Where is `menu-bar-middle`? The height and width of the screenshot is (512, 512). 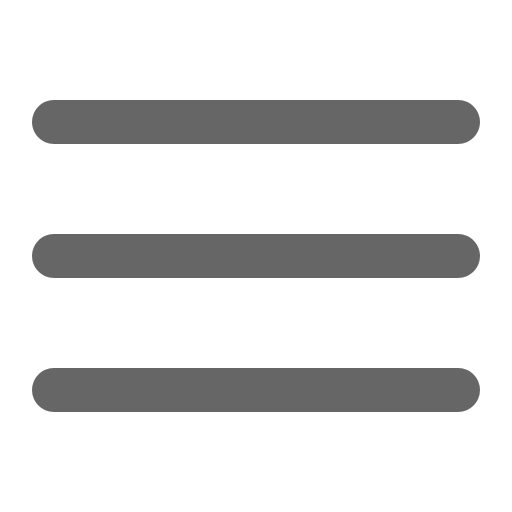 menu-bar-middle is located at coordinates (256, 256).